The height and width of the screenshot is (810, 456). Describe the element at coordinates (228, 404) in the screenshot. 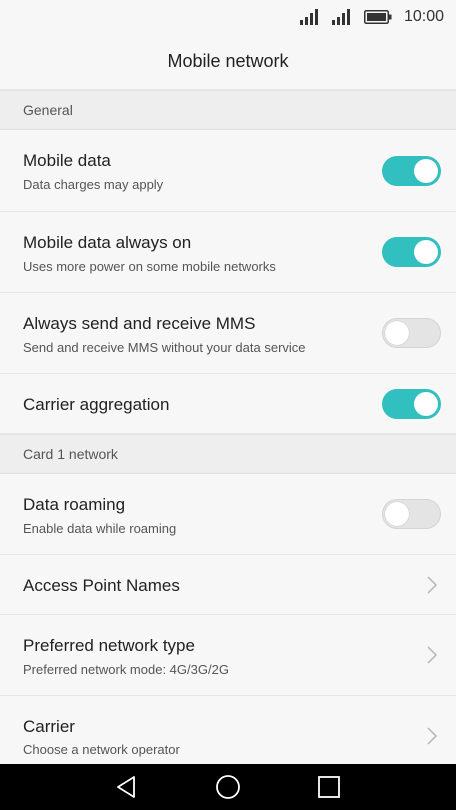

I see `setting-carrier-aggregation: Carrier aggregation` at that location.